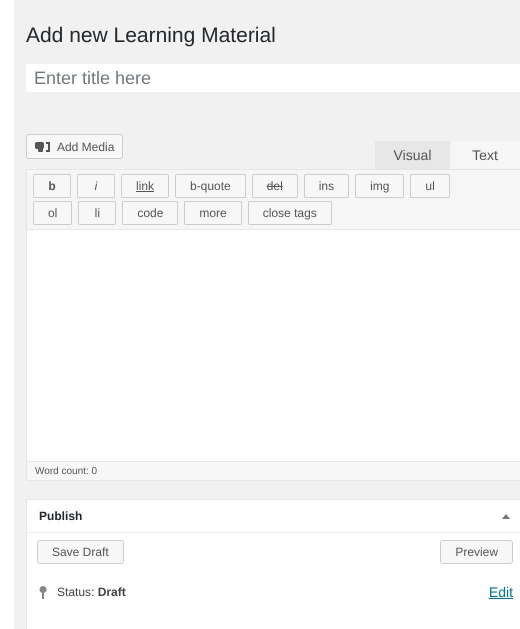 This screenshot has height=629, width=520. Describe the element at coordinates (61, 516) in the screenshot. I see `panel-title: Publish` at that location.